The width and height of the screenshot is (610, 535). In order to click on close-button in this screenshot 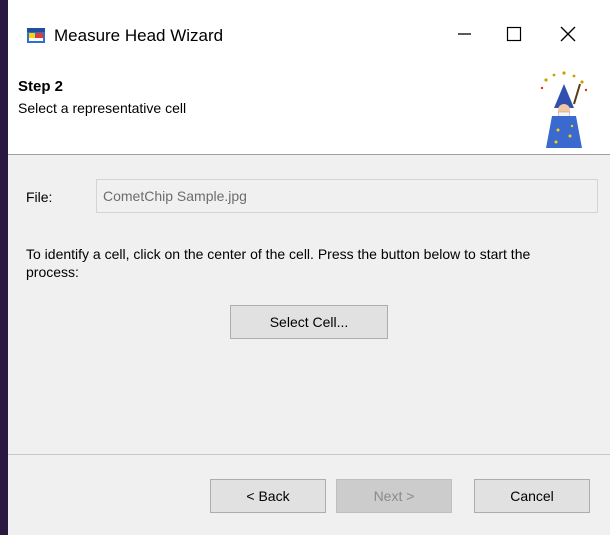, I will do `click(568, 36)`.